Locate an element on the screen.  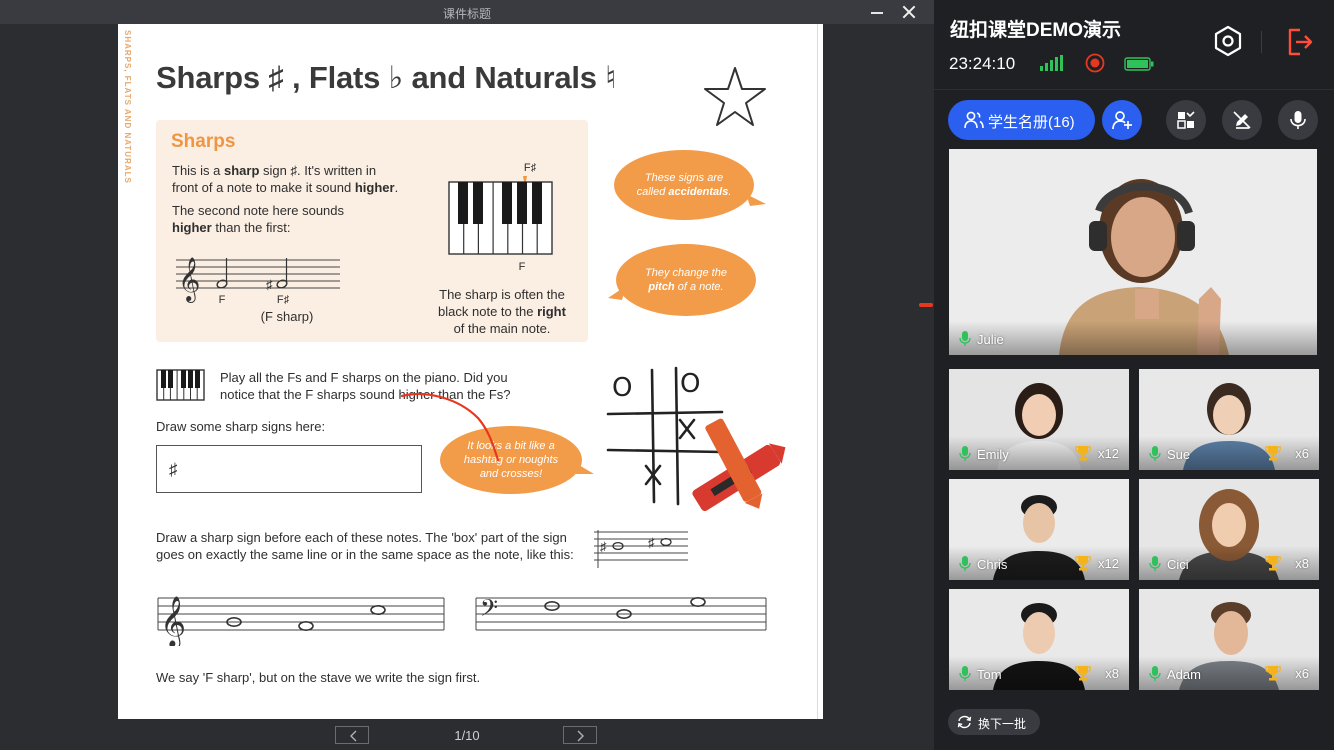
class-clock: 23:24:10 is located at coordinates (982, 63).